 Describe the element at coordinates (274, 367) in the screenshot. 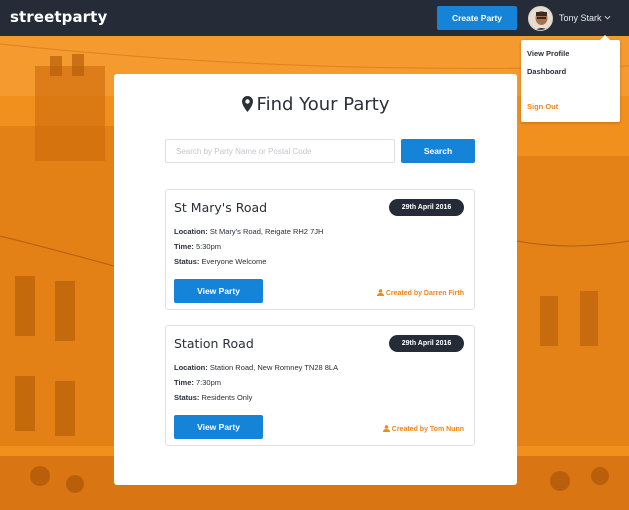

I see `location-value: Station Road, New Romney TN28 8LA` at that location.